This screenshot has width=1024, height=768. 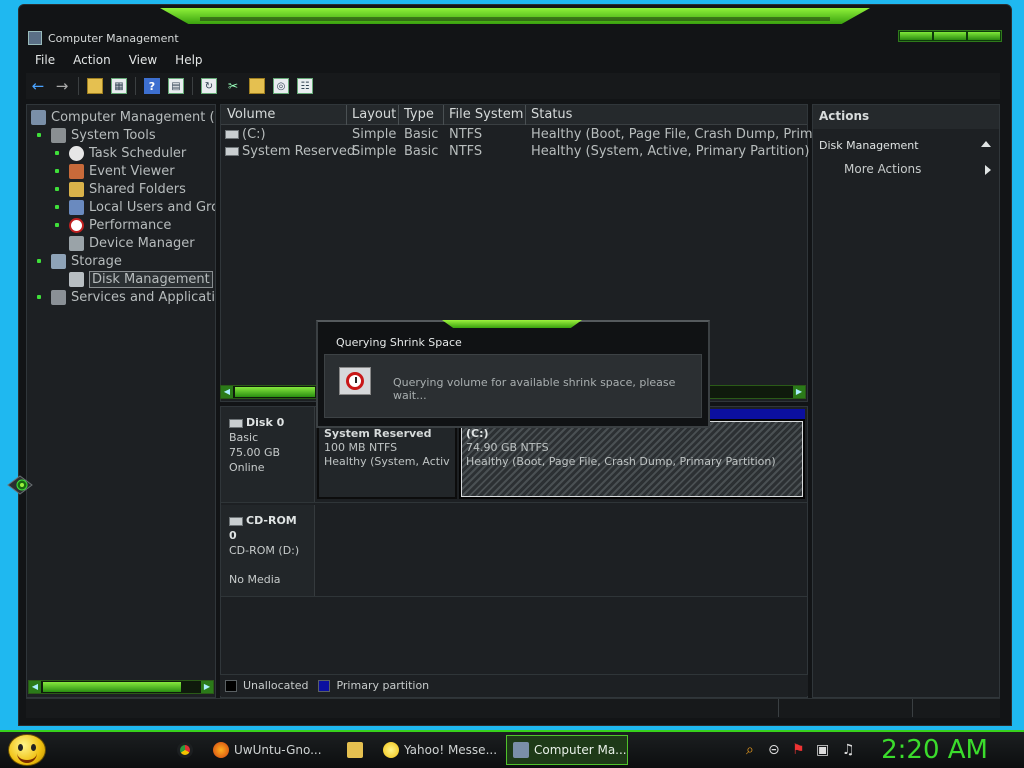 I want to click on flag-icon: ⚑, so click(x=798, y=750).